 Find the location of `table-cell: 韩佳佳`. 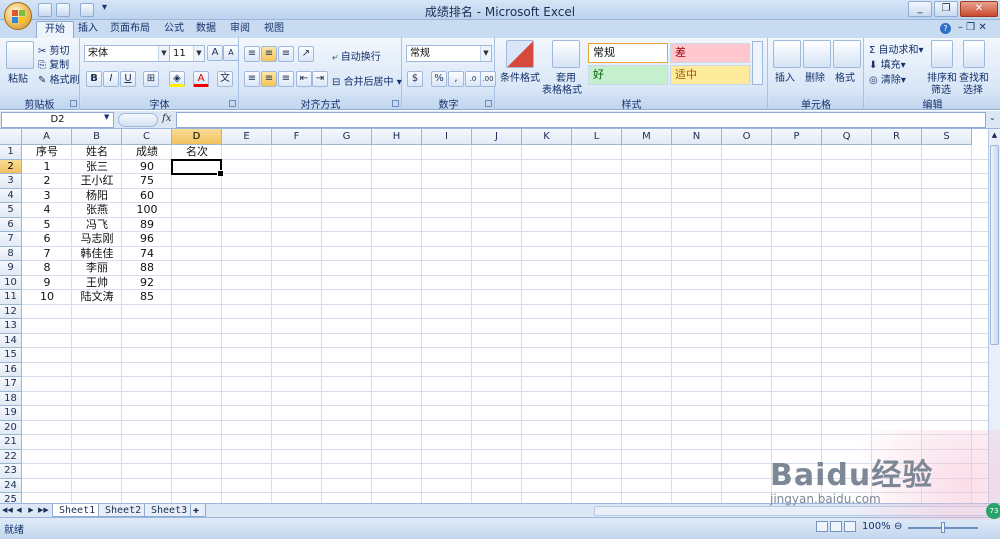

table-cell: 韩佳佳 is located at coordinates (97, 254).